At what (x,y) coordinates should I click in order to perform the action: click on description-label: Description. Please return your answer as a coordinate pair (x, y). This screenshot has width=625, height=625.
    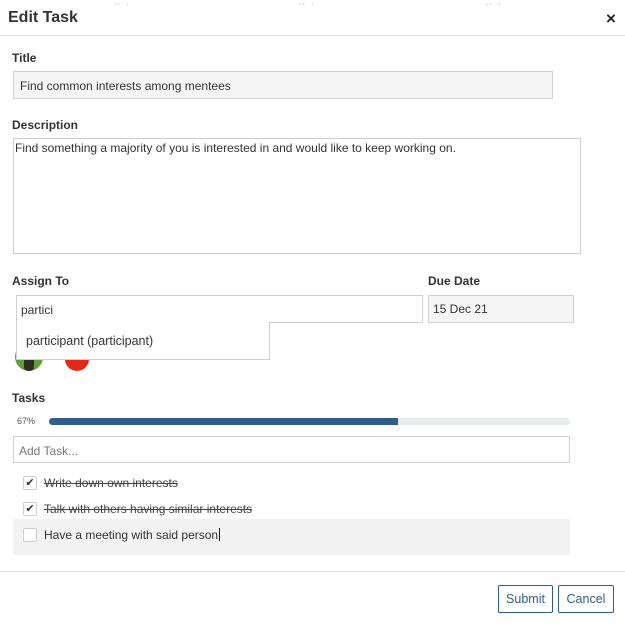
    Looking at the image, I should click on (45, 125).